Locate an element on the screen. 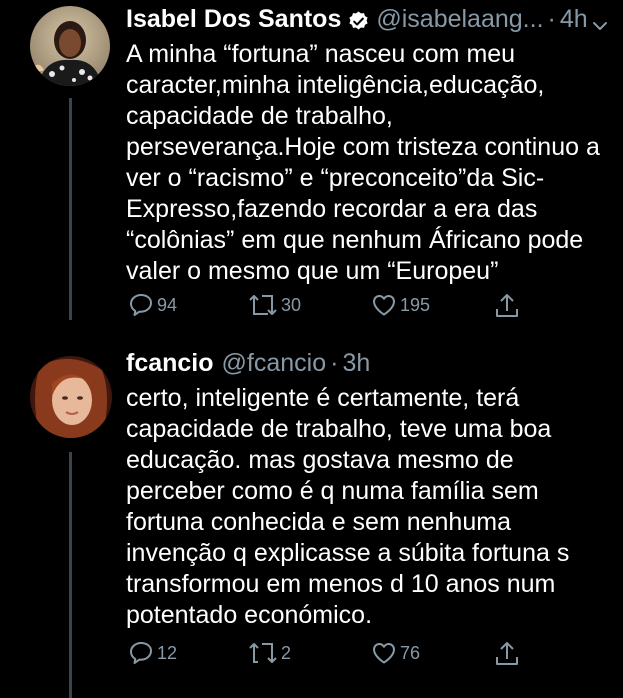  retweet-button: 30 is located at coordinates (274, 305).